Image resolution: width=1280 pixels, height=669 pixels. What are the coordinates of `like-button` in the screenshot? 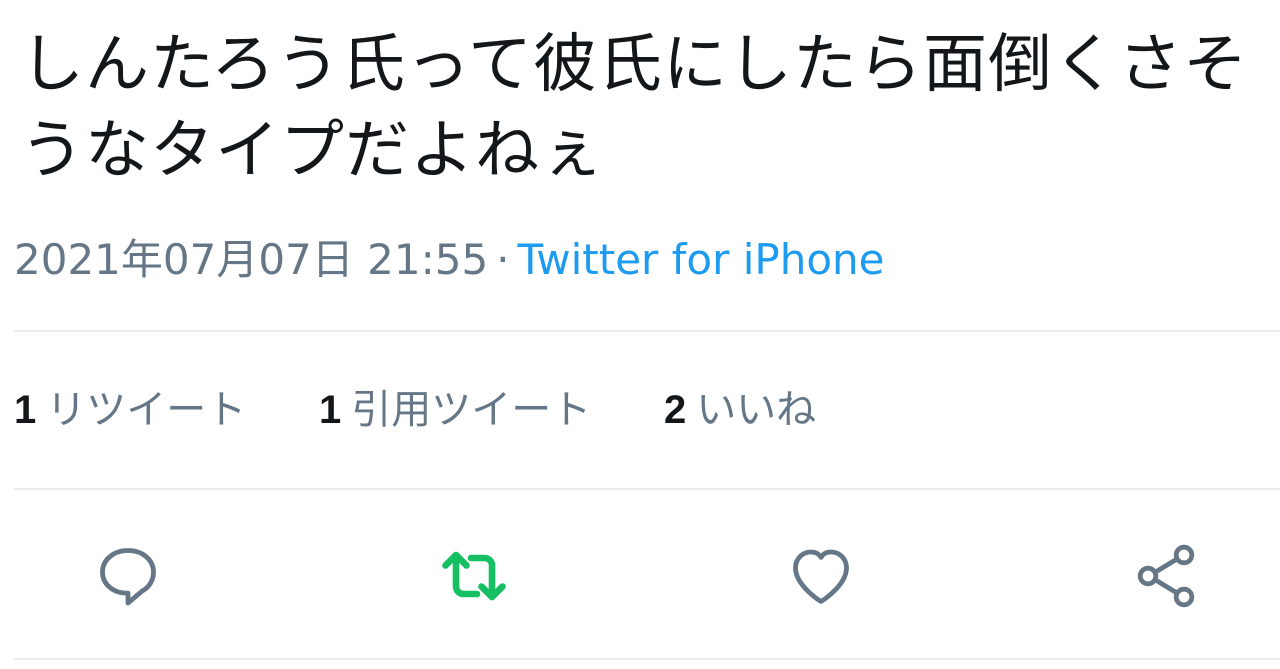 It's located at (821, 576).